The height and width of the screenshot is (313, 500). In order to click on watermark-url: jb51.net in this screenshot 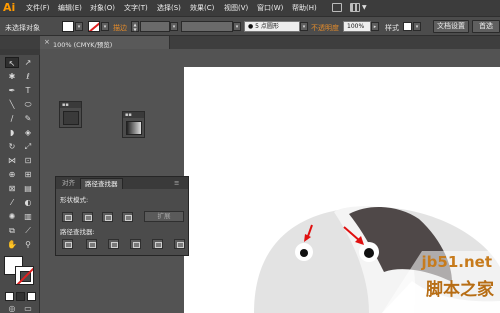, I will do `click(456, 262)`.